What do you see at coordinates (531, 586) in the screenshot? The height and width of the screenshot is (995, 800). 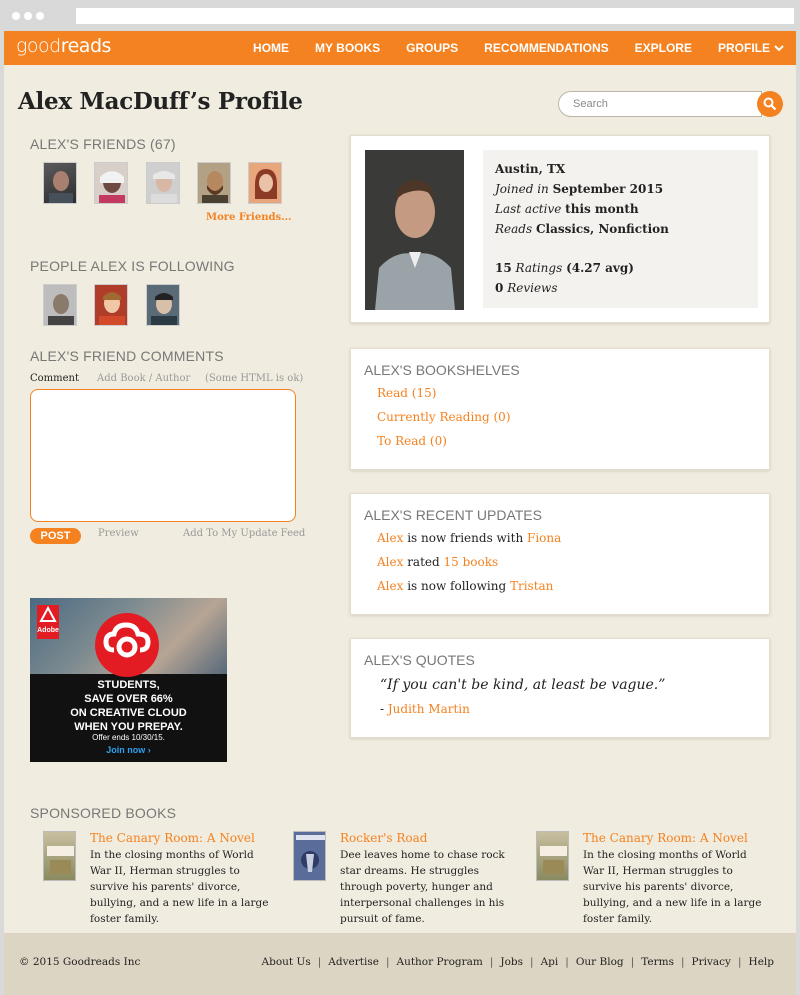 I see `update-target-link: Tristan` at bounding box center [531, 586].